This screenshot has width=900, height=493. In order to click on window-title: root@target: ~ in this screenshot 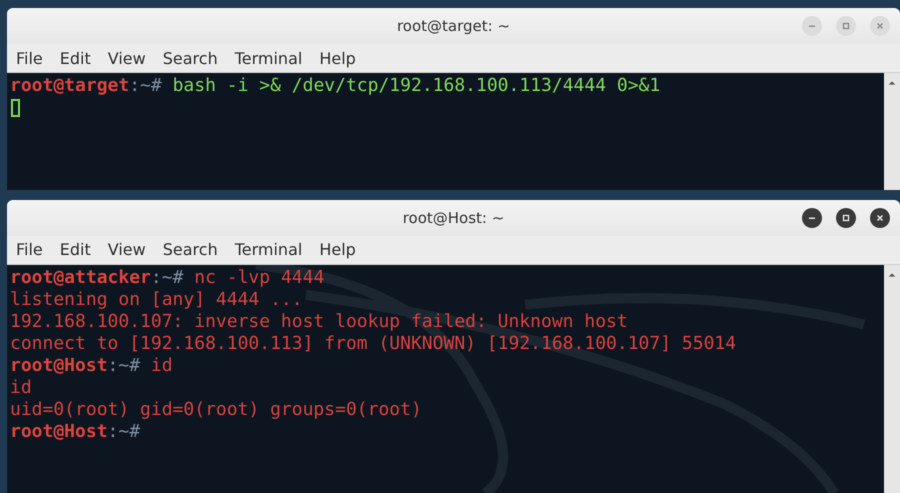, I will do `click(453, 26)`.